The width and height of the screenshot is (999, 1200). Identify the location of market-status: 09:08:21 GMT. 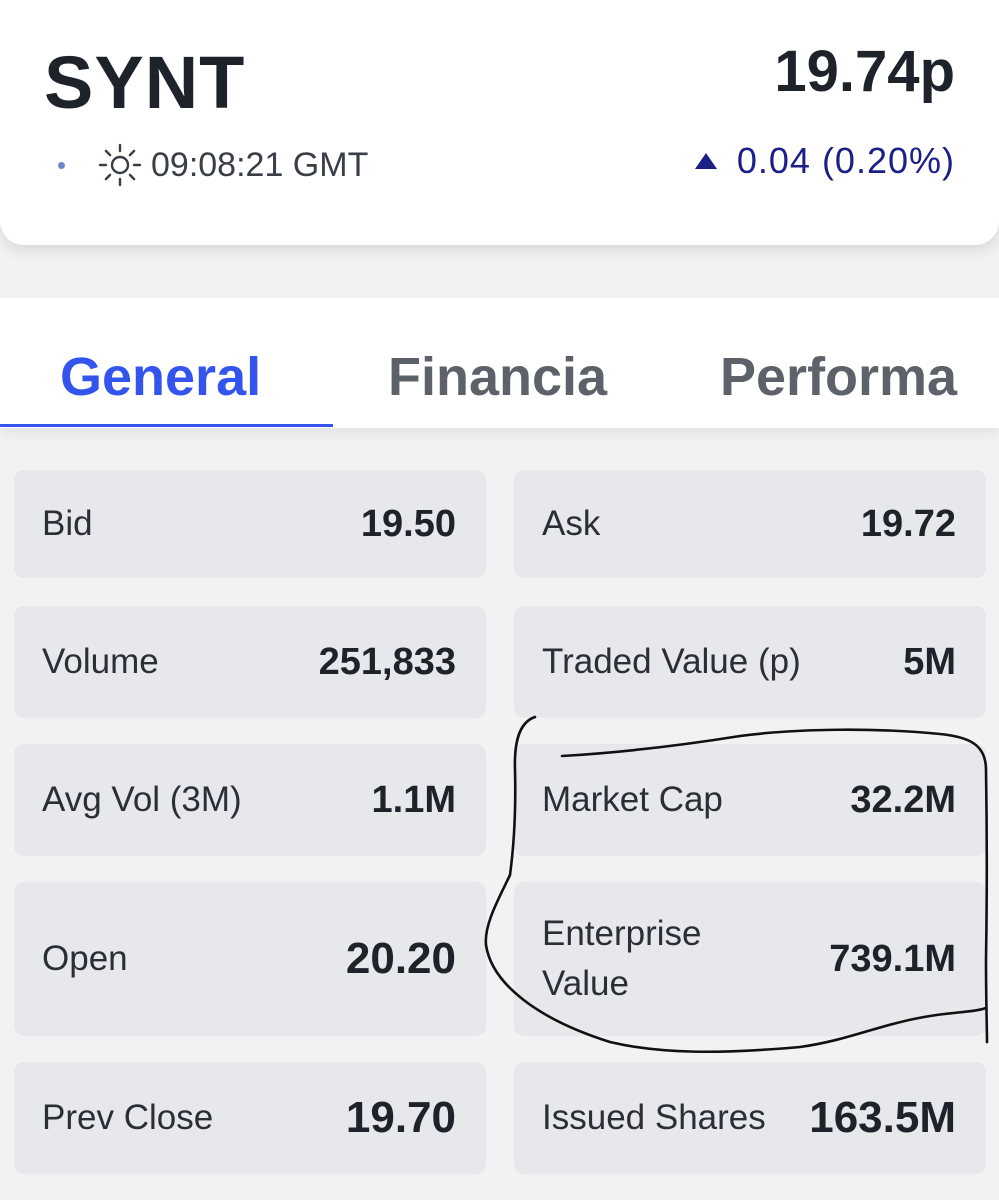
(213, 165).